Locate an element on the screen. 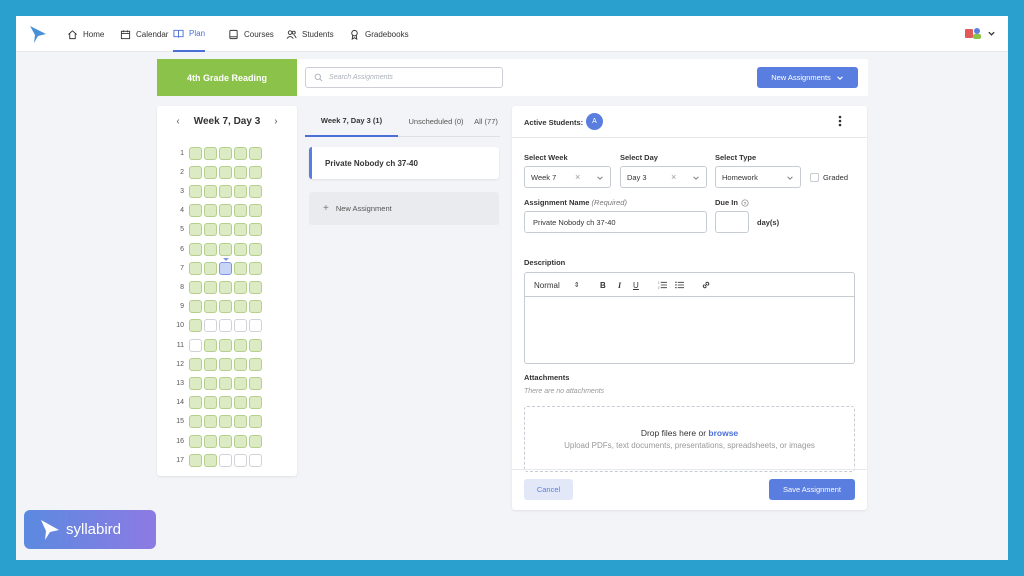 Image resolution: width=1024 pixels, height=576 pixels. more-vertical-icon is located at coordinates (840, 121).